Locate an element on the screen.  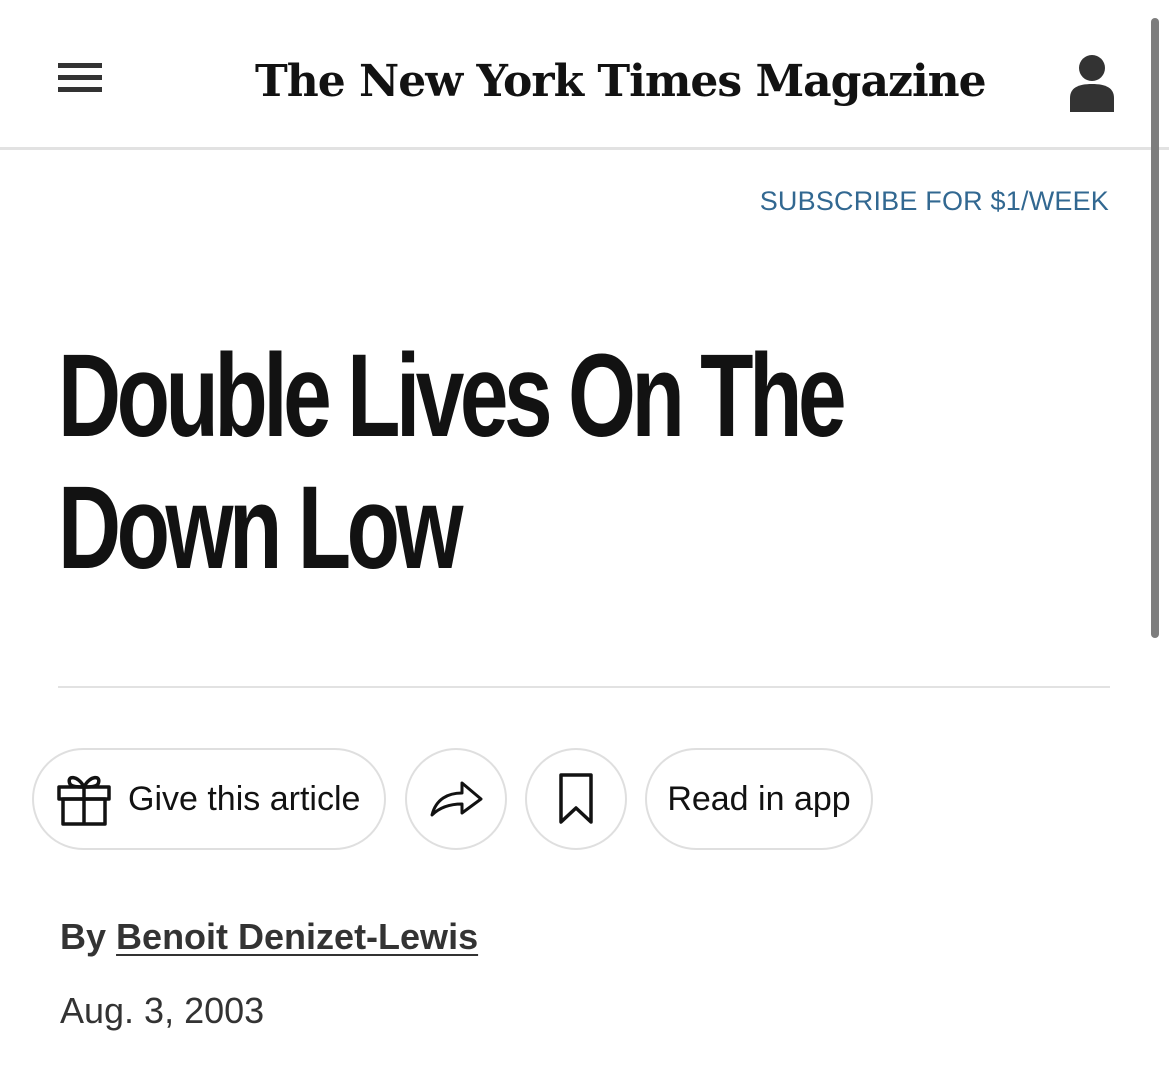
bookmark-icon is located at coordinates (576, 798).